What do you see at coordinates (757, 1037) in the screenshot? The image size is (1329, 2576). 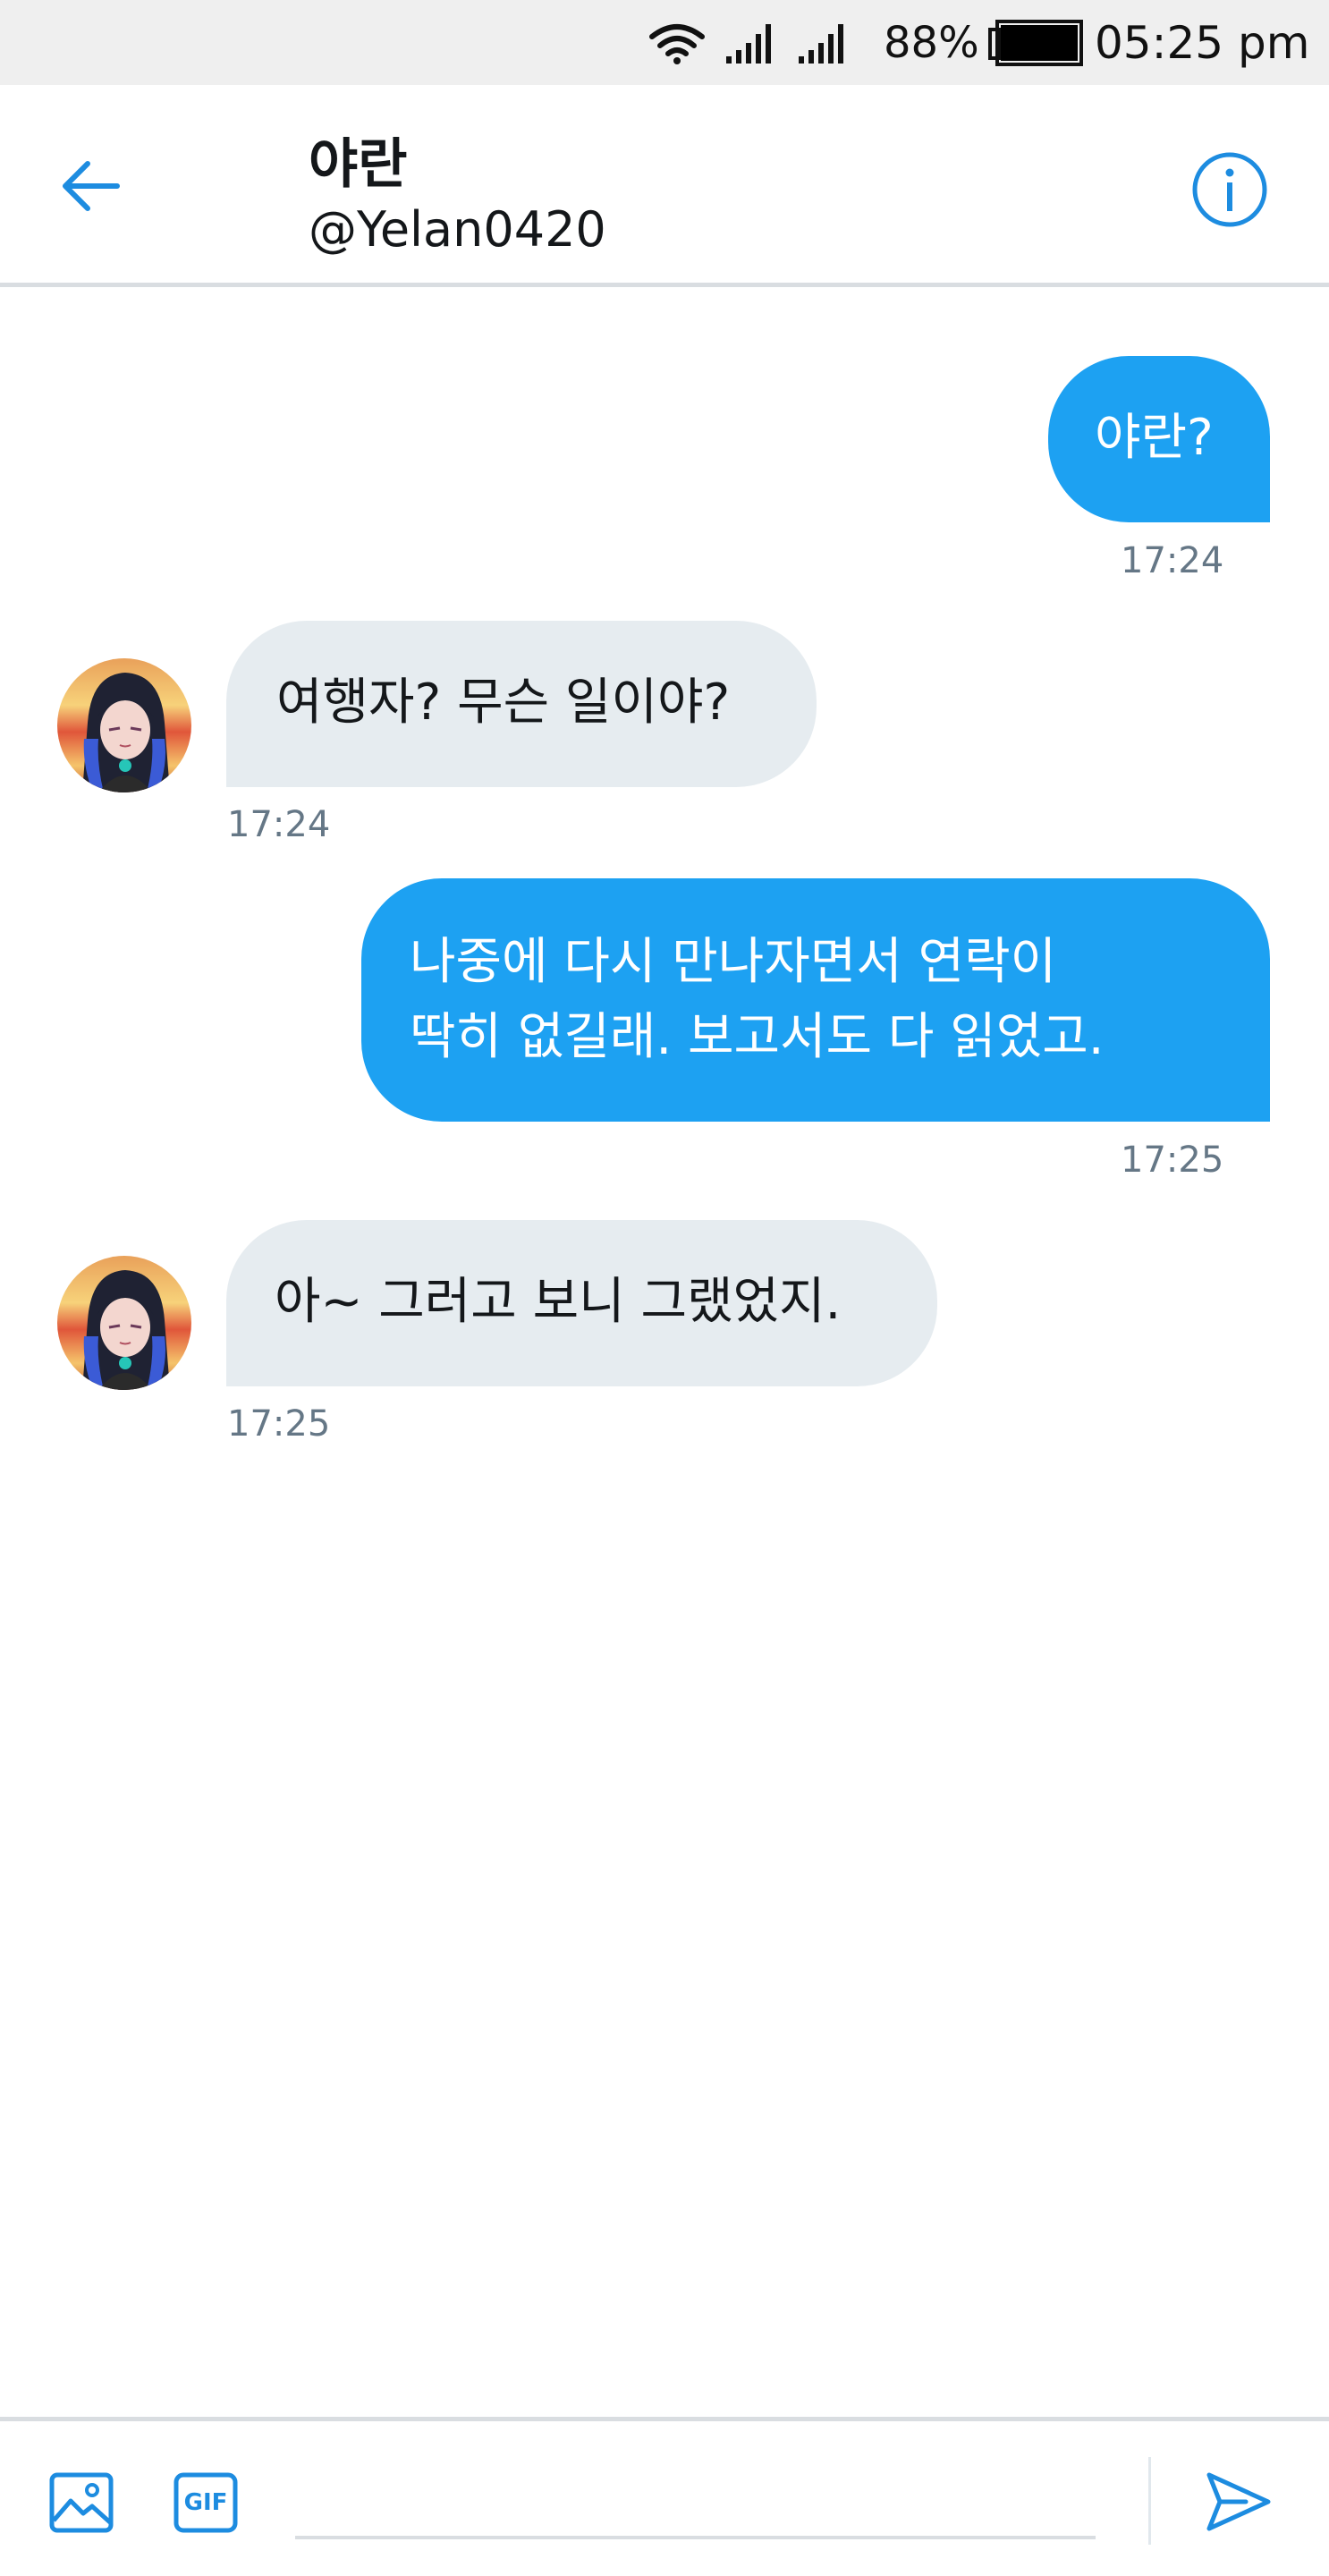 I see `message-text-line: 딱히 없길래. 보고서도 다 읽었고.` at bounding box center [757, 1037].